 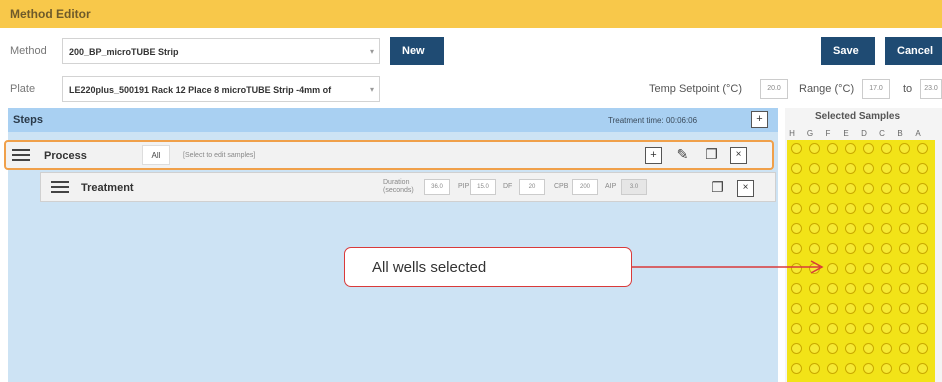 I want to click on add-substep-icon: +, so click(x=653, y=155).